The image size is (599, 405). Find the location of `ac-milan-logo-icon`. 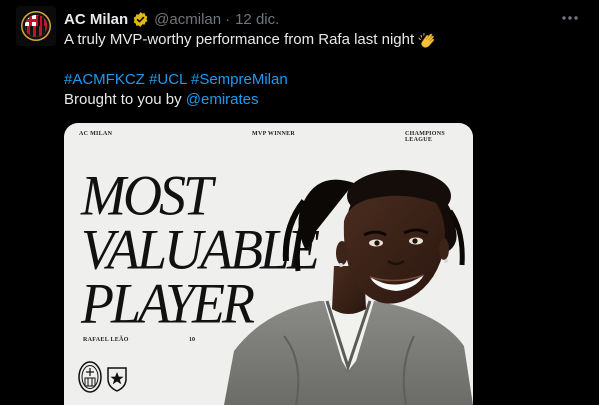

ac-milan-logo-icon is located at coordinates (90, 377).